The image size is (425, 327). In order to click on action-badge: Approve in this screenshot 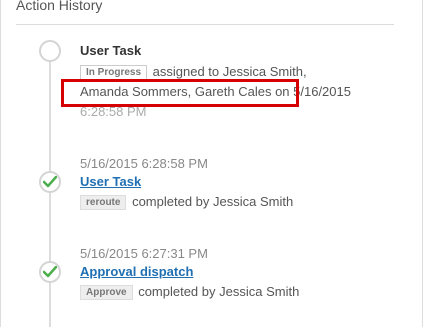, I will do `click(106, 292)`.